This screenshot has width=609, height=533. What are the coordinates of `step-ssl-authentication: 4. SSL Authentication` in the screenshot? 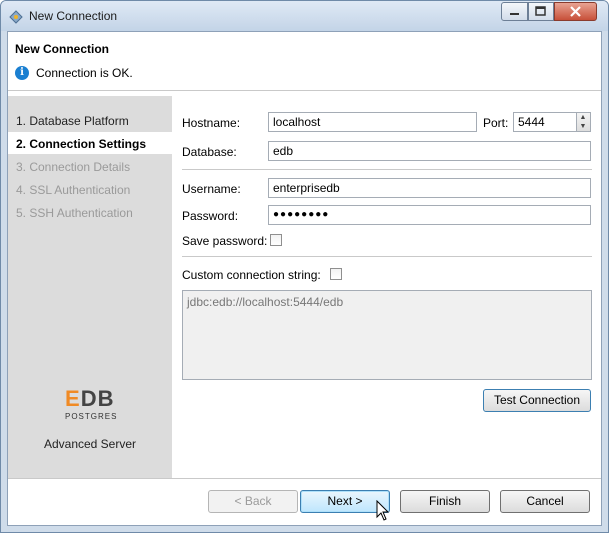 It's located at (73, 190).